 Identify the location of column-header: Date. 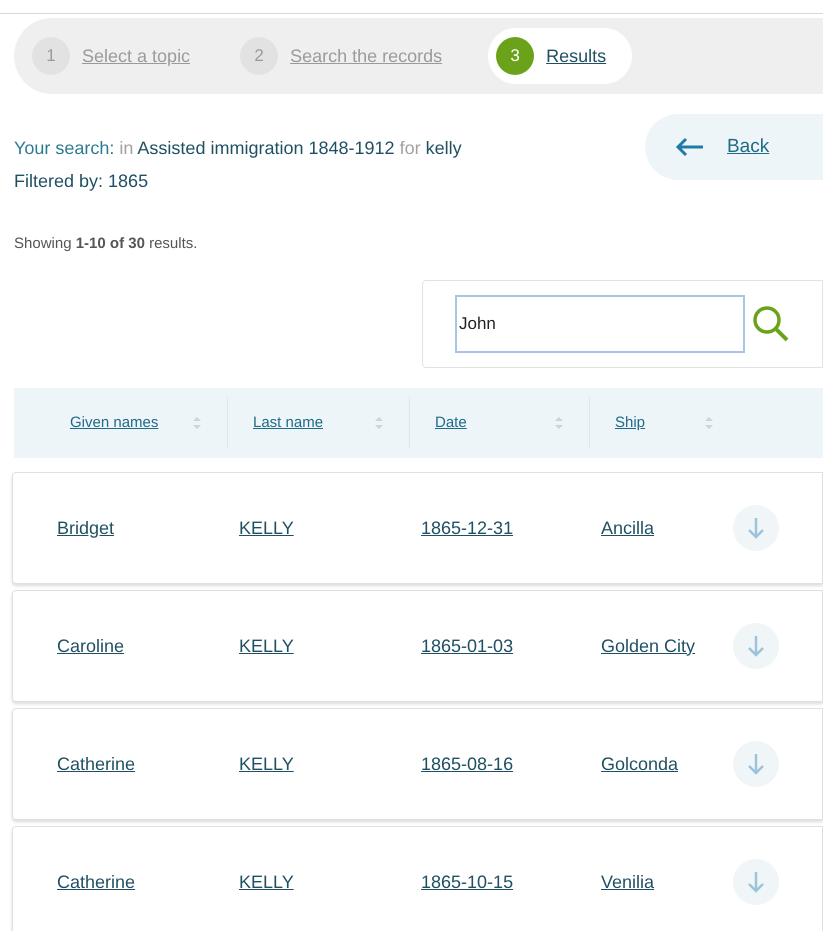
(451, 423).